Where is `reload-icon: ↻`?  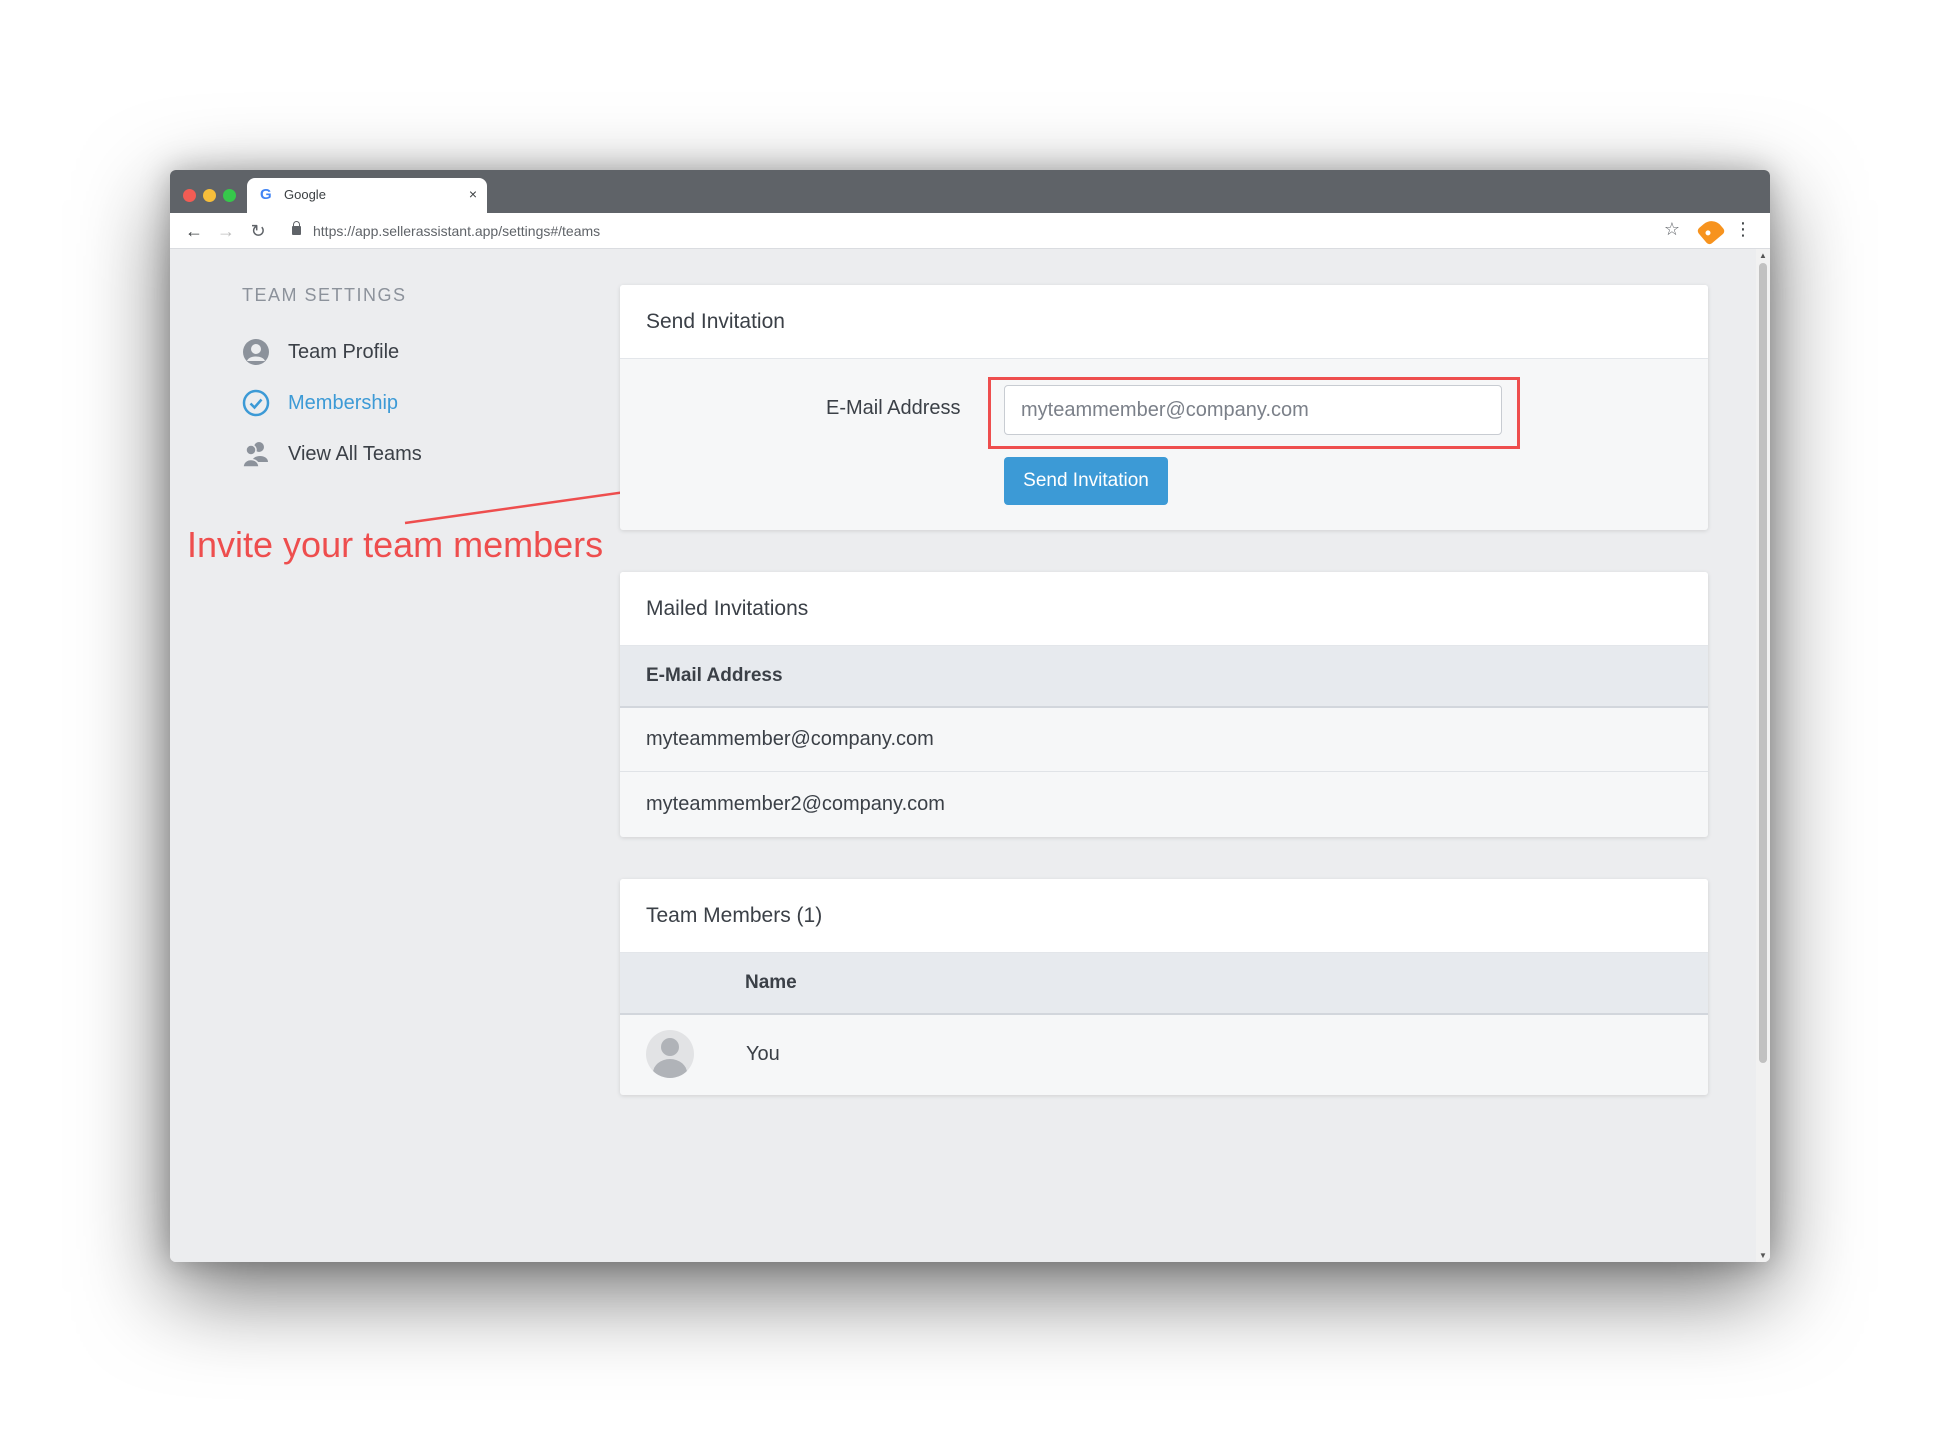
reload-icon: ↻ is located at coordinates (258, 231).